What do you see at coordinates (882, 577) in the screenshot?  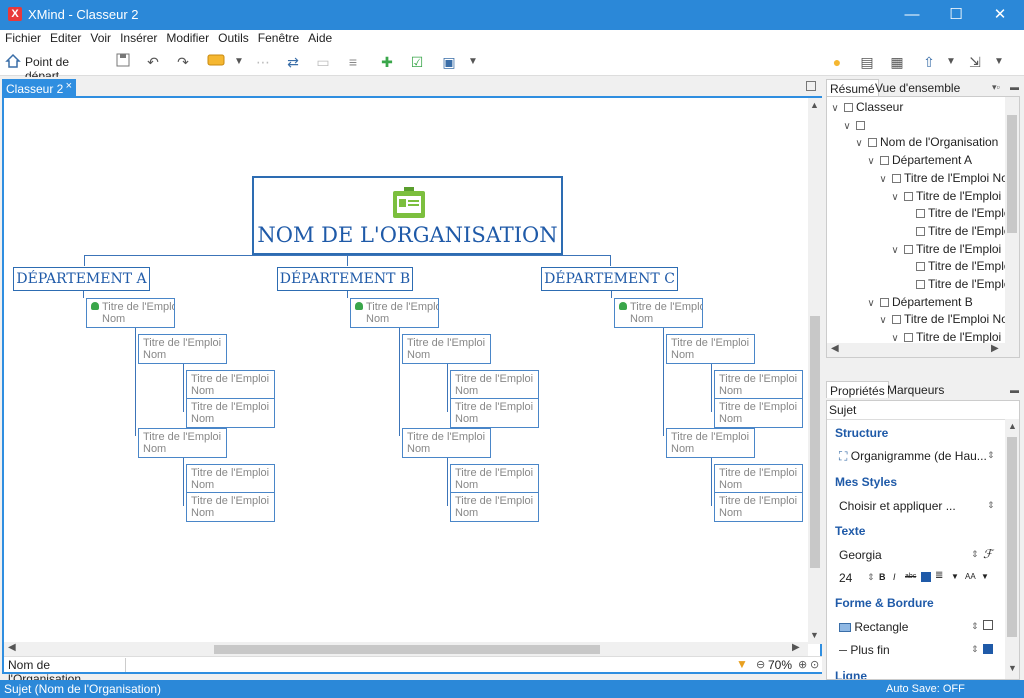 I see `bold-icon: B` at bounding box center [882, 577].